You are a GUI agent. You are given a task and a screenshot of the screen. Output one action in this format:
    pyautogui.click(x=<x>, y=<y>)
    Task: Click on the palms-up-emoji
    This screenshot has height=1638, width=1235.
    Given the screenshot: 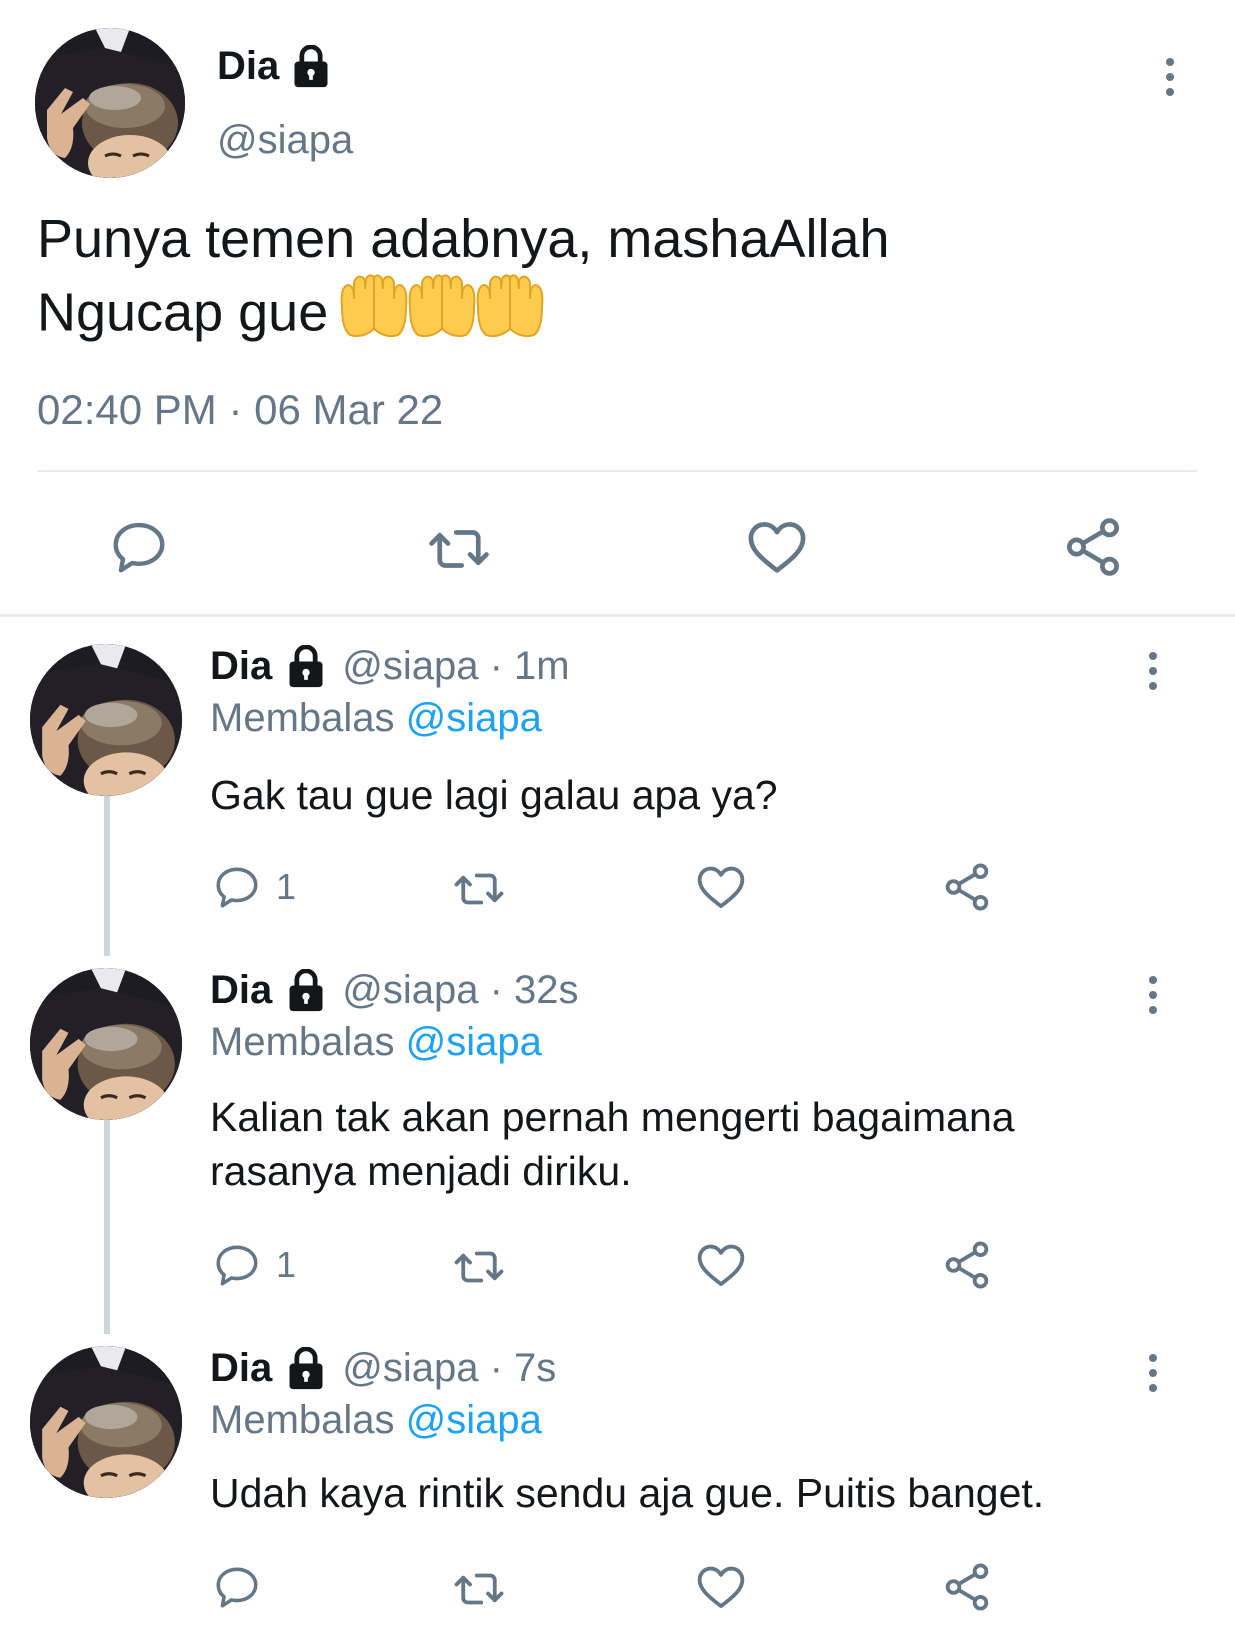 What is the action you would take?
    pyautogui.click(x=441, y=316)
    